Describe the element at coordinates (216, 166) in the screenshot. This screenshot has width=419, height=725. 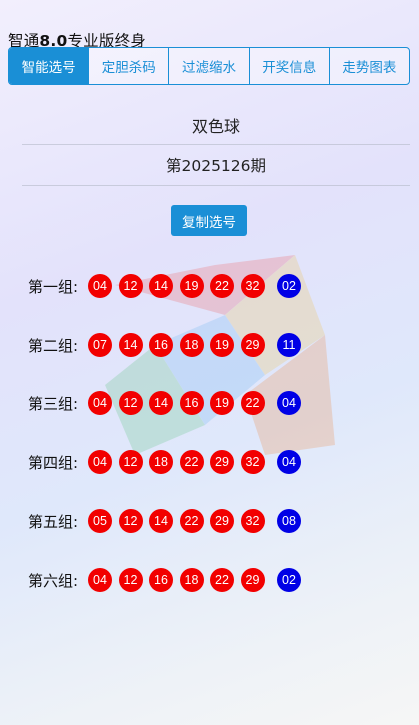
I see `issue-number: 第2025126期` at that location.